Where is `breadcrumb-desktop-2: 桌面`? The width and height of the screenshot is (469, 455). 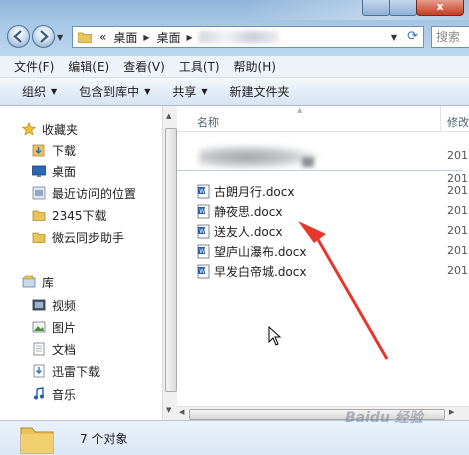 breadcrumb-desktop-2: 桌面 is located at coordinates (169, 37).